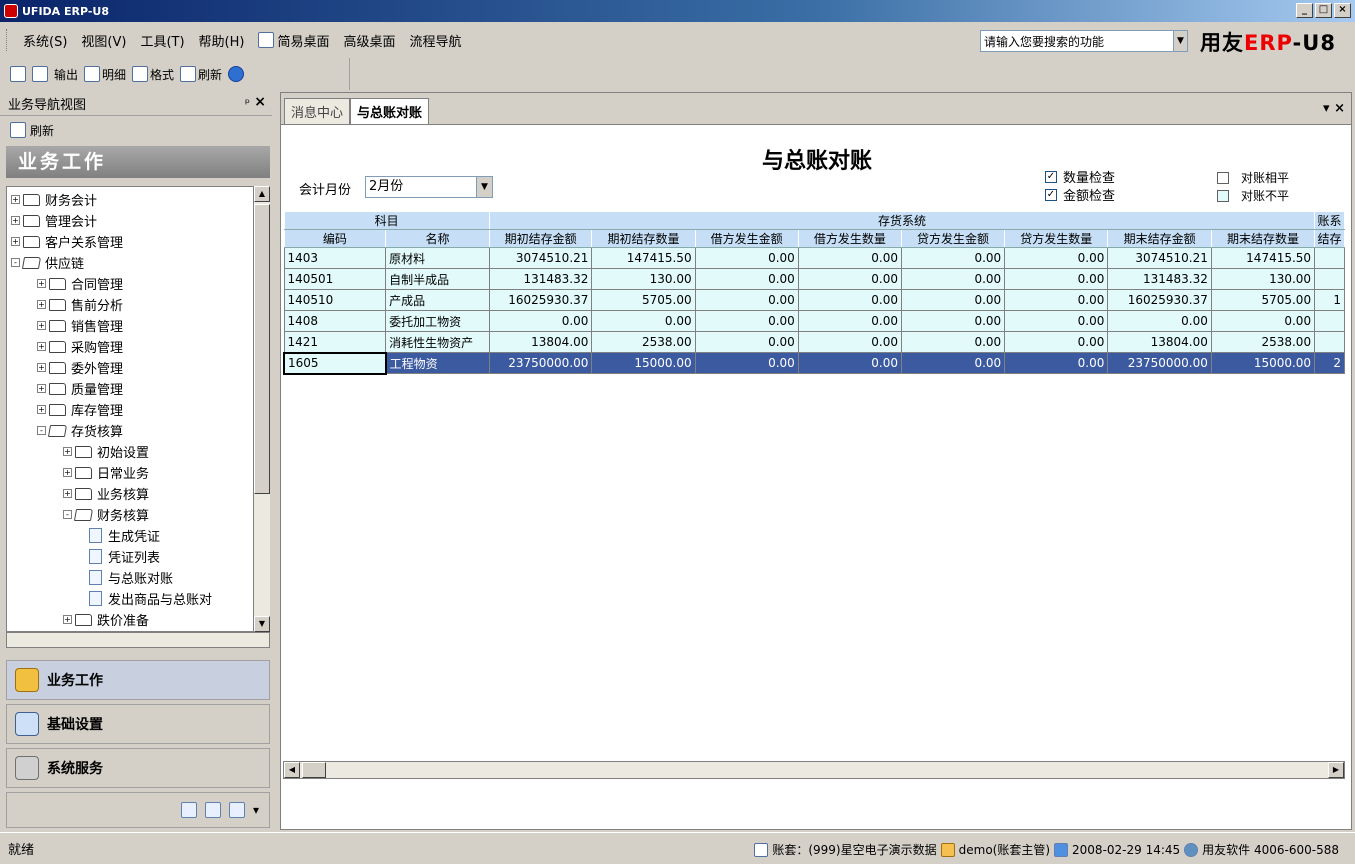  I want to click on tree-horizontal-scrollbar, so click(138, 640).